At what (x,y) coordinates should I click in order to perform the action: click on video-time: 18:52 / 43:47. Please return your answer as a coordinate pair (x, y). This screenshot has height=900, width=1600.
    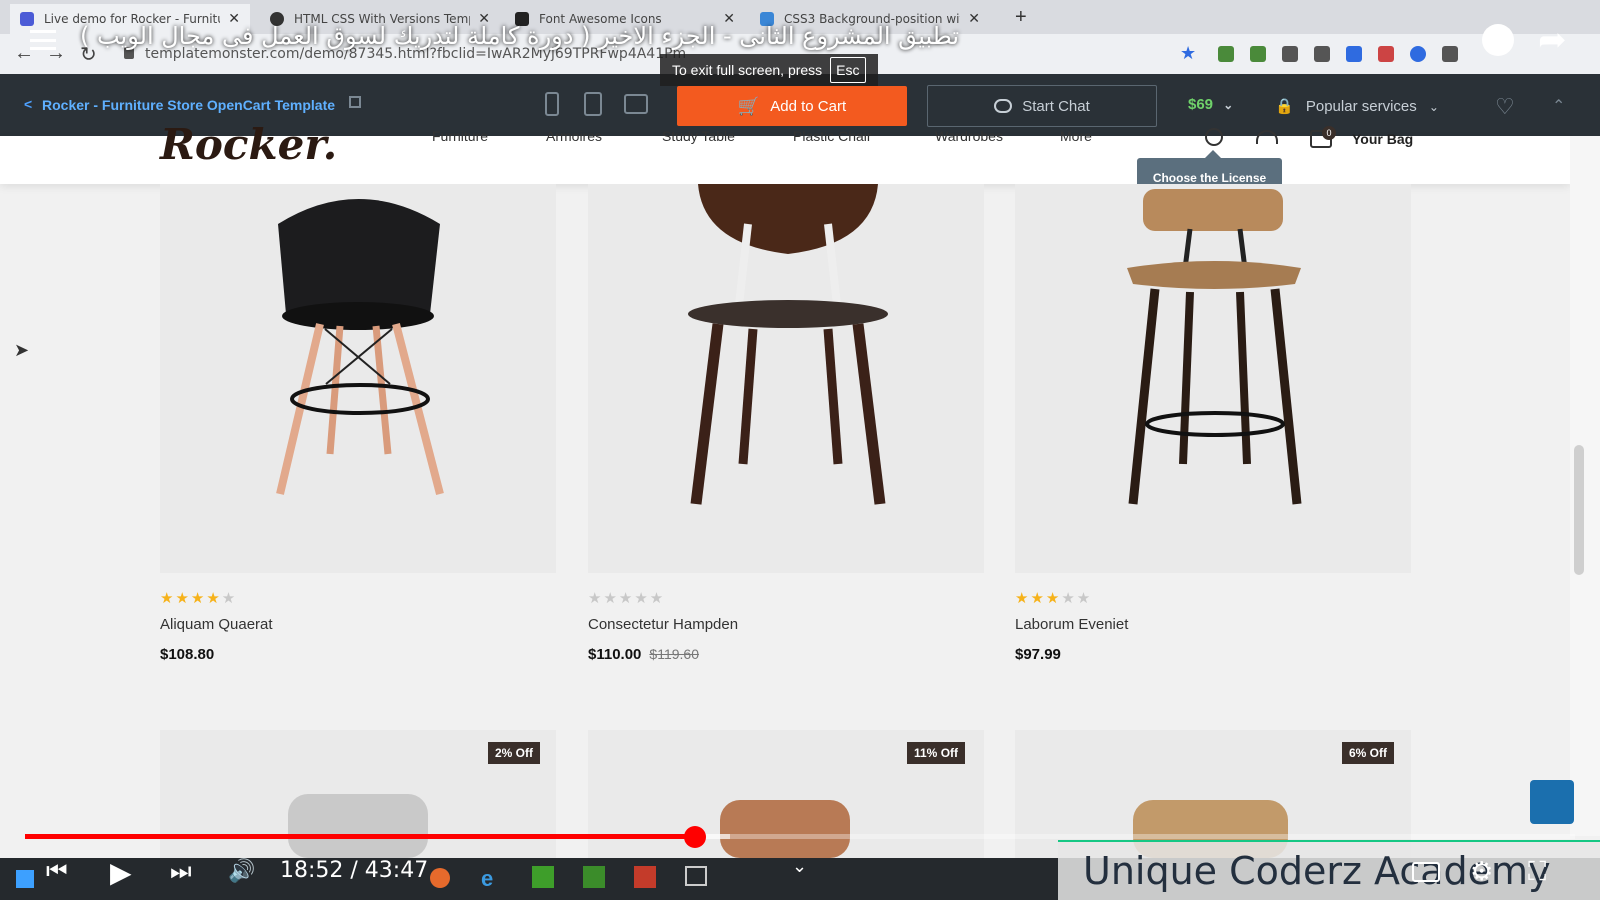
    Looking at the image, I should click on (354, 870).